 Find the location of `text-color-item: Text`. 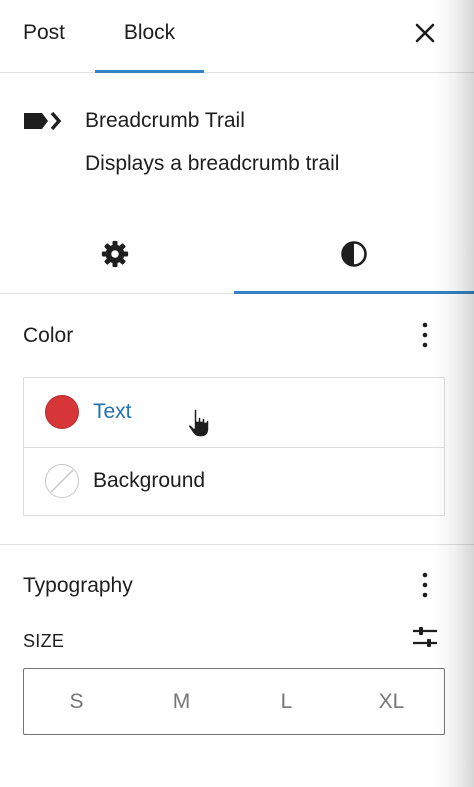

text-color-item: Text is located at coordinates (234, 413).